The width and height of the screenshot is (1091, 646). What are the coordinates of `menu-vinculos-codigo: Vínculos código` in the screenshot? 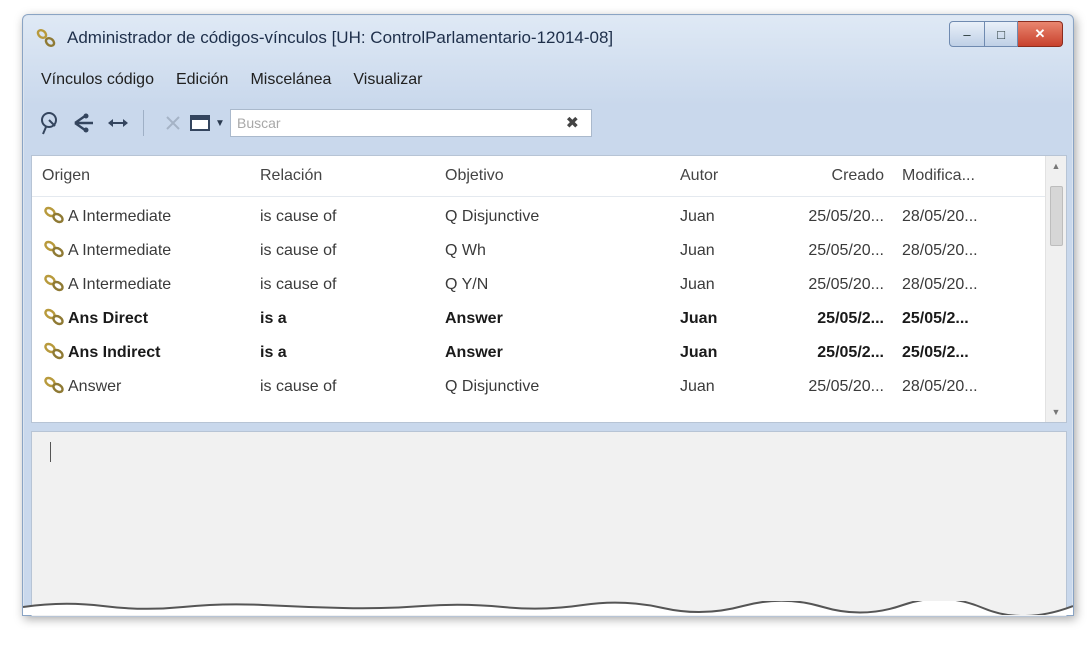 It's located at (97, 80).